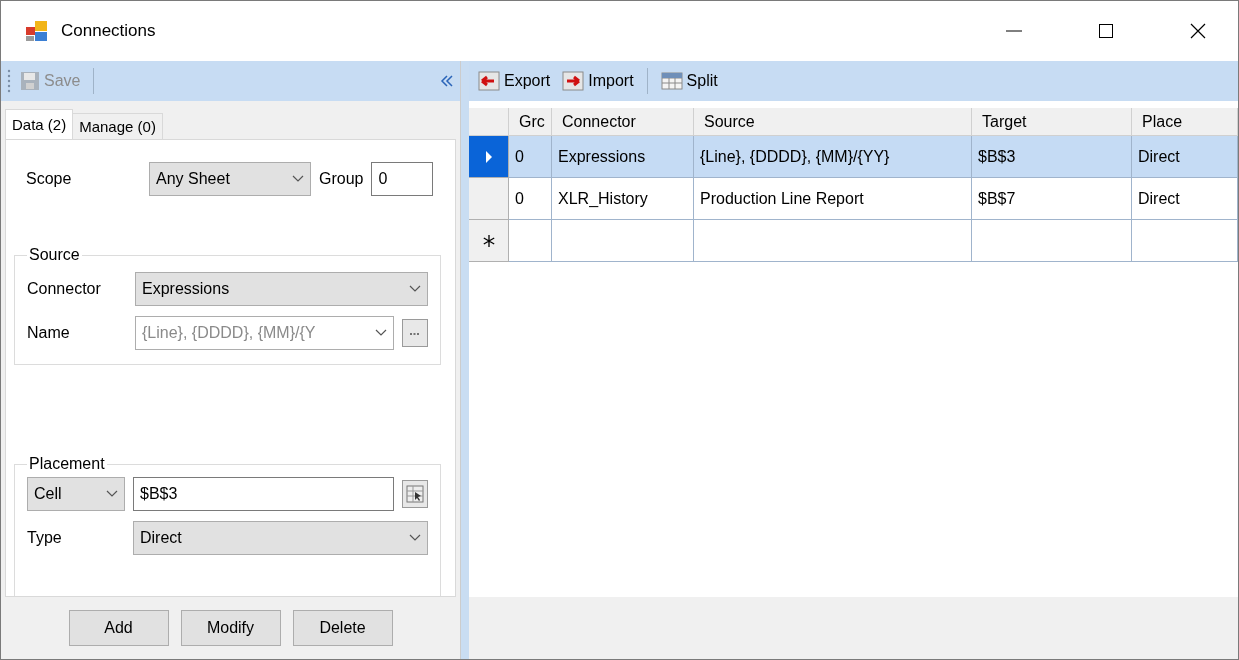  Describe the element at coordinates (117, 126) in the screenshot. I see `tab: Manage (0)` at that location.